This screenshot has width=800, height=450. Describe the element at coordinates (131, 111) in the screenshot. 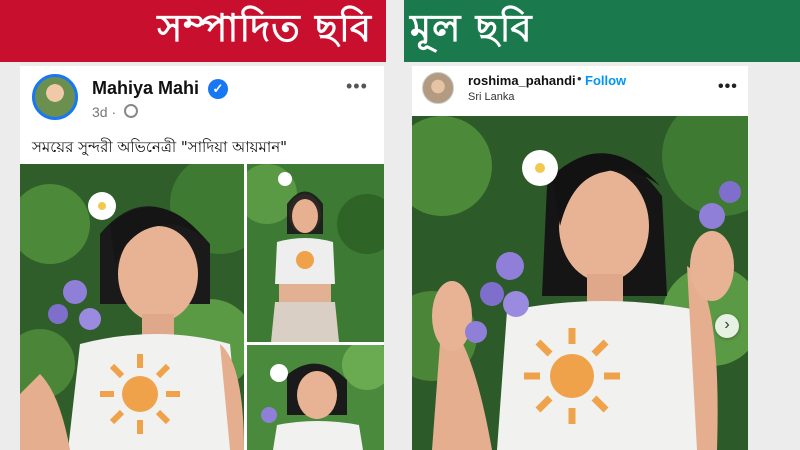

I see `globe-icon` at that location.